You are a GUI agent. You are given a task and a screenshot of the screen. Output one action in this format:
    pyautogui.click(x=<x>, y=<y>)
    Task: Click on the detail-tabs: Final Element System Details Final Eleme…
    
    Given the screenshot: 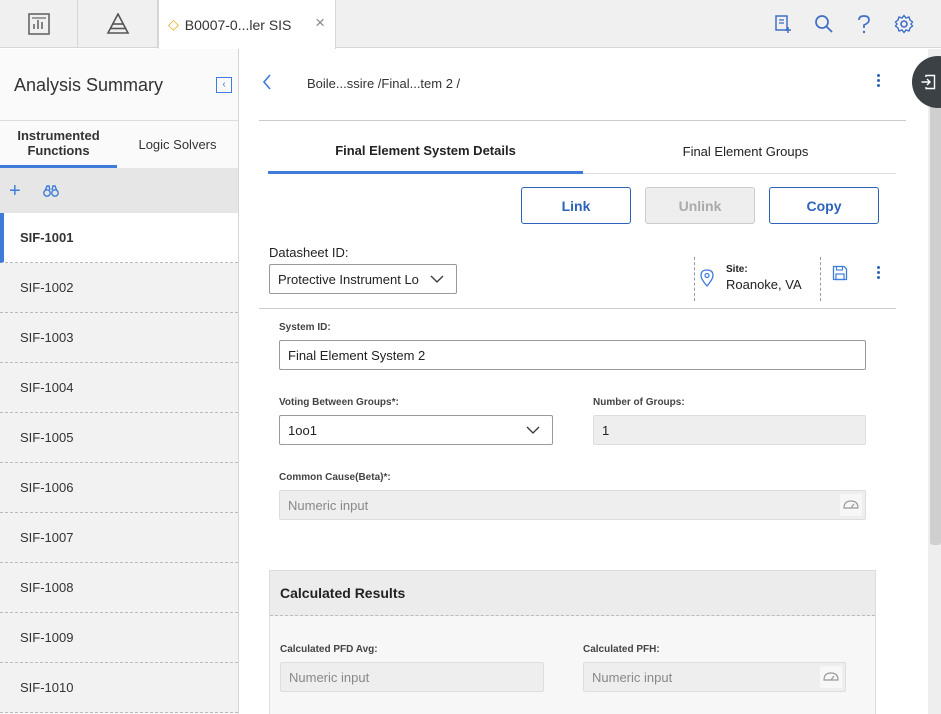 What is the action you would take?
    pyautogui.click(x=582, y=151)
    